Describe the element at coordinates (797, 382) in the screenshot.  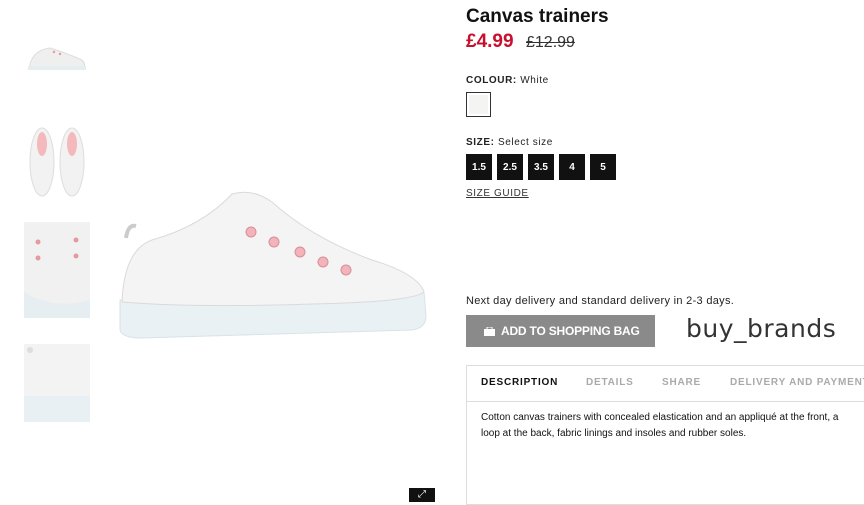
I see `tab-delivery-and-payment: DELIVERY AND PAYMENT` at that location.